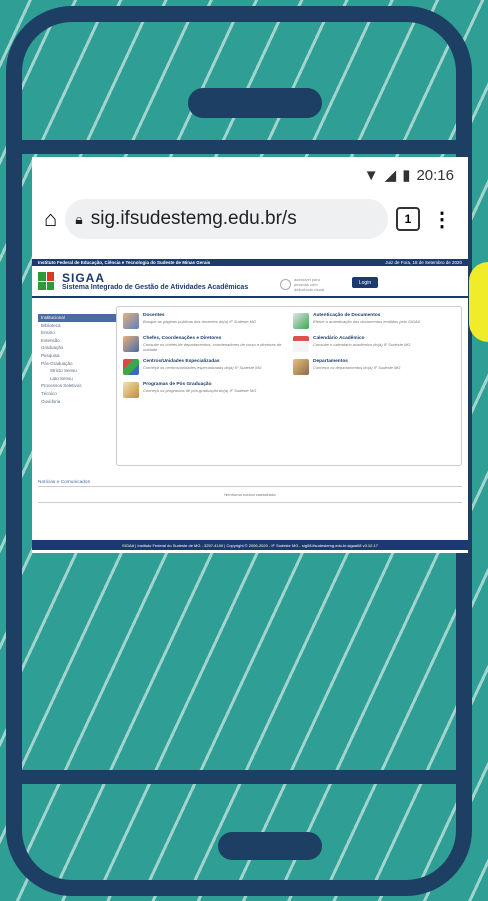 Image resolution: width=488 pixels, height=901 pixels. What do you see at coordinates (435, 175) in the screenshot?
I see `clock: 20:16` at bounding box center [435, 175].